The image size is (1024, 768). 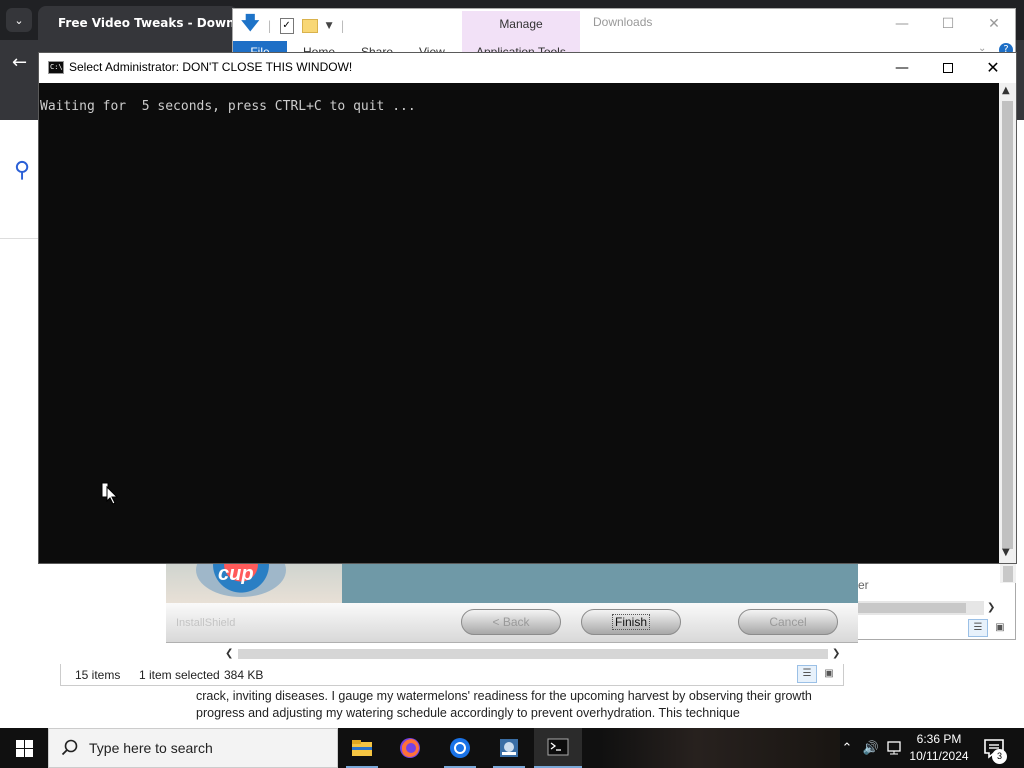 I want to click on search-placeholder: Type here to search, so click(x=151, y=748).